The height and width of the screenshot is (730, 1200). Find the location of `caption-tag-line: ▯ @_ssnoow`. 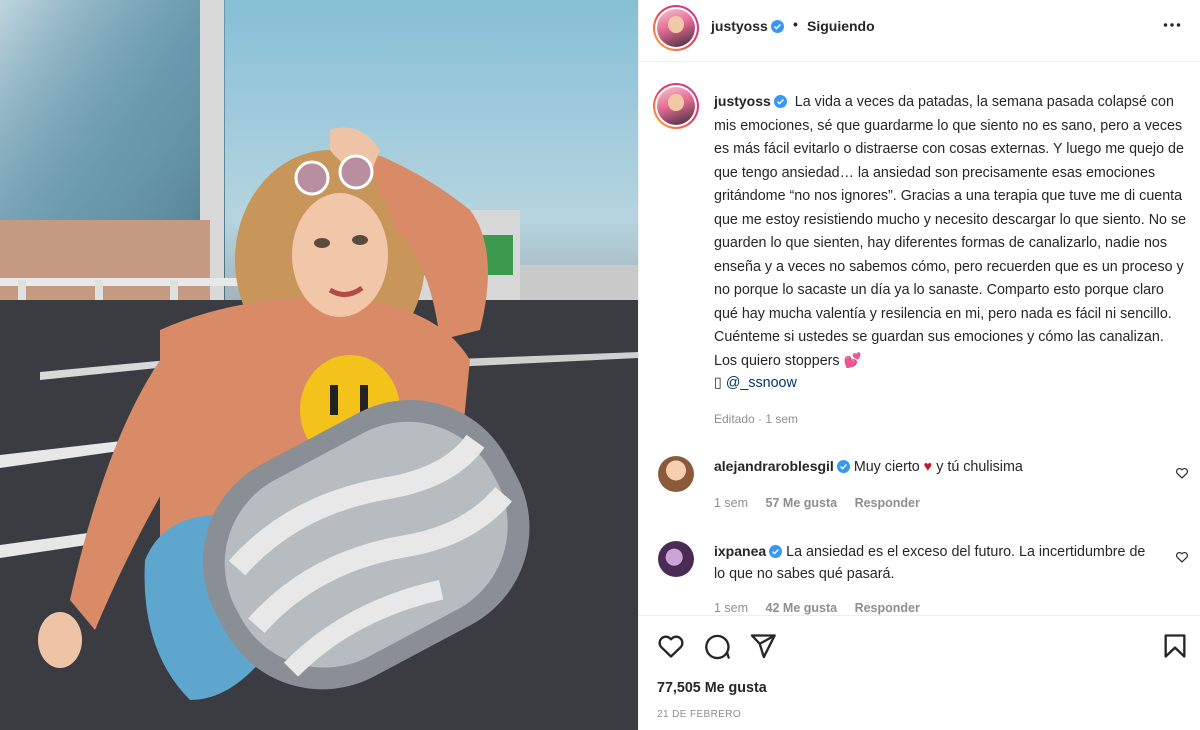

caption-tag-line: ▯ @_ssnoow is located at coordinates (755, 383).